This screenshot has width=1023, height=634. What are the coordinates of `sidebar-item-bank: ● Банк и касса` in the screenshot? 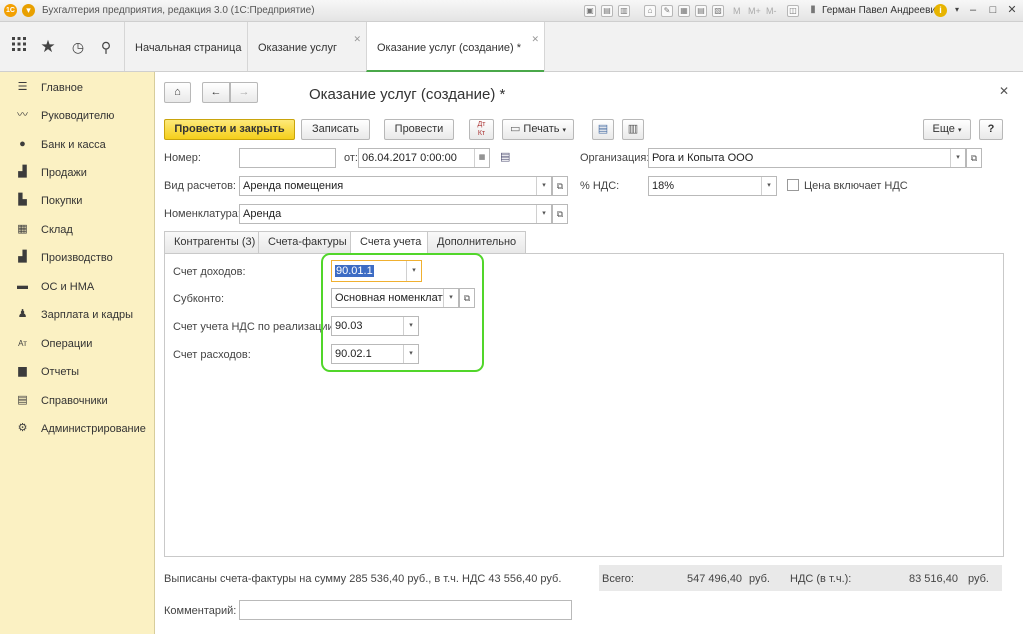 It's located at (77, 145).